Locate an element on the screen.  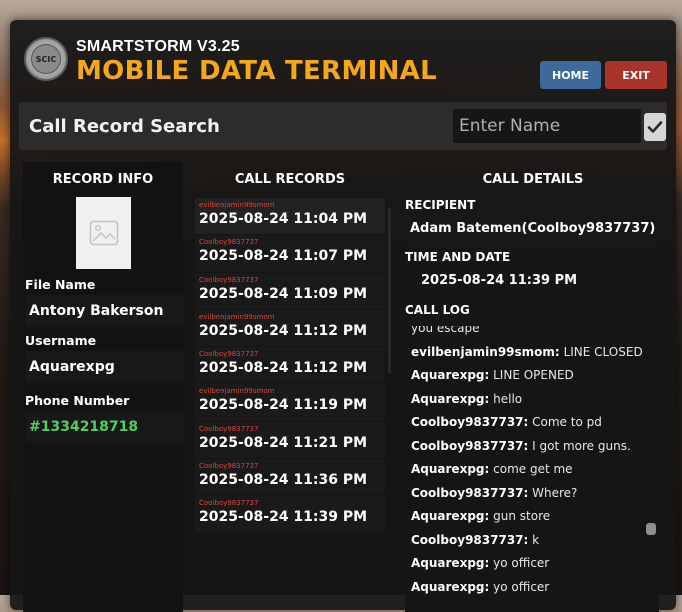
agency-seal-icon: SCIC is located at coordinates (46, 59).